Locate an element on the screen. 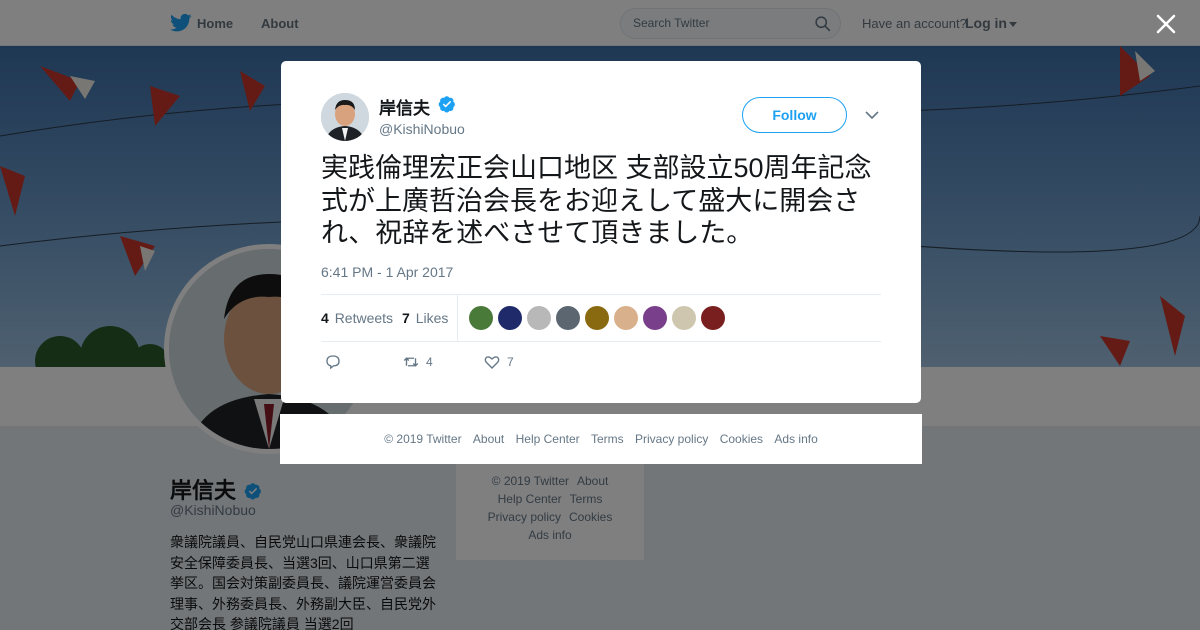  footer-link-privacy: Privacy policy is located at coordinates (671, 439).